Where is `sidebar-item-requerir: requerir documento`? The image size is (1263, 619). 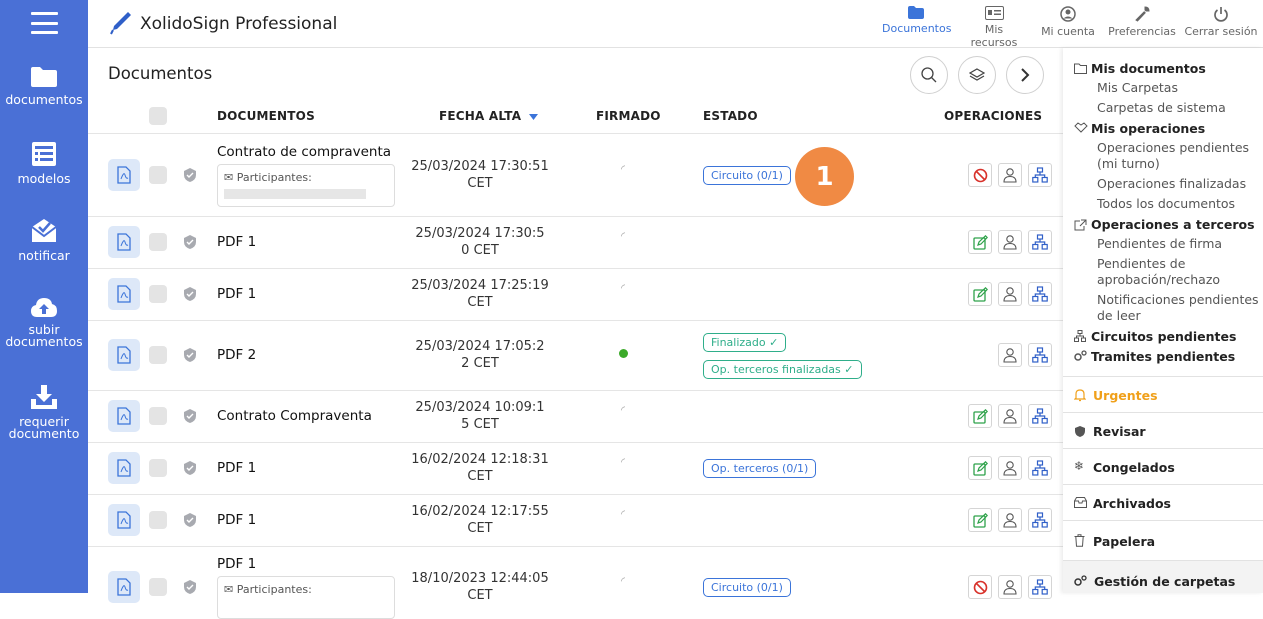
sidebar-item-requerir: requerir documento is located at coordinates (44, 412).